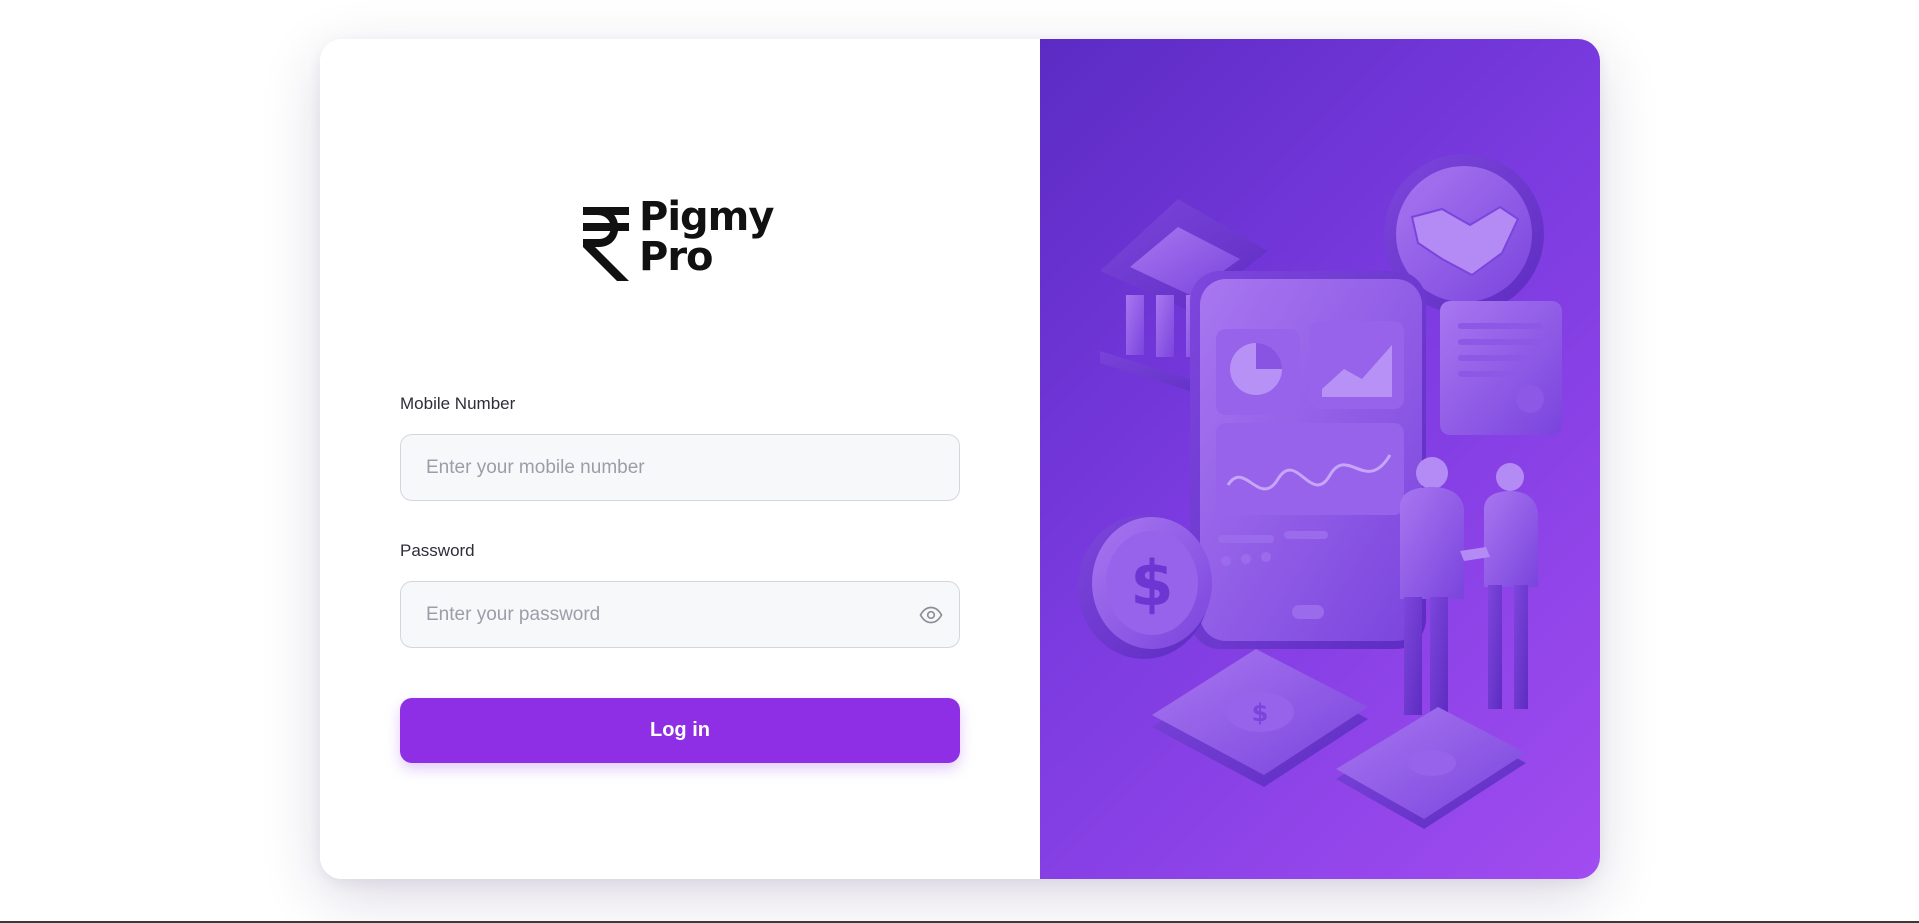 The image size is (1919, 923). What do you see at coordinates (680, 730) in the screenshot?
I see `login-button: Log in` at bounding box center [680, 730].